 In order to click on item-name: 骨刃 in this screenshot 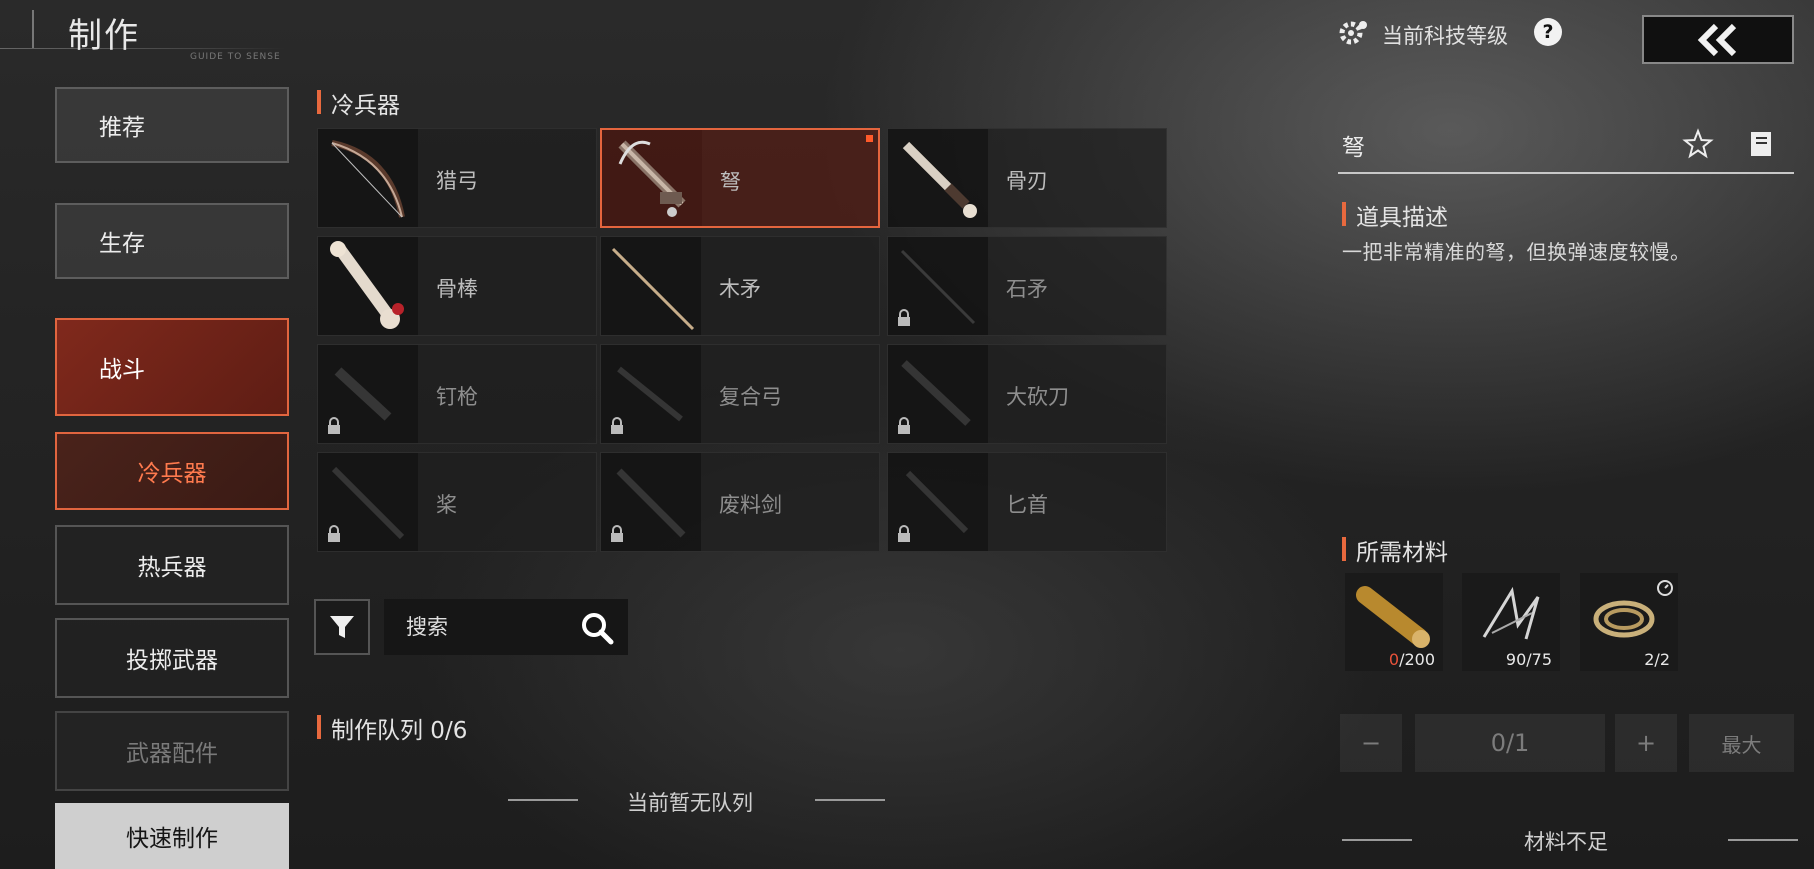, I will do `click(1027, 181)`.